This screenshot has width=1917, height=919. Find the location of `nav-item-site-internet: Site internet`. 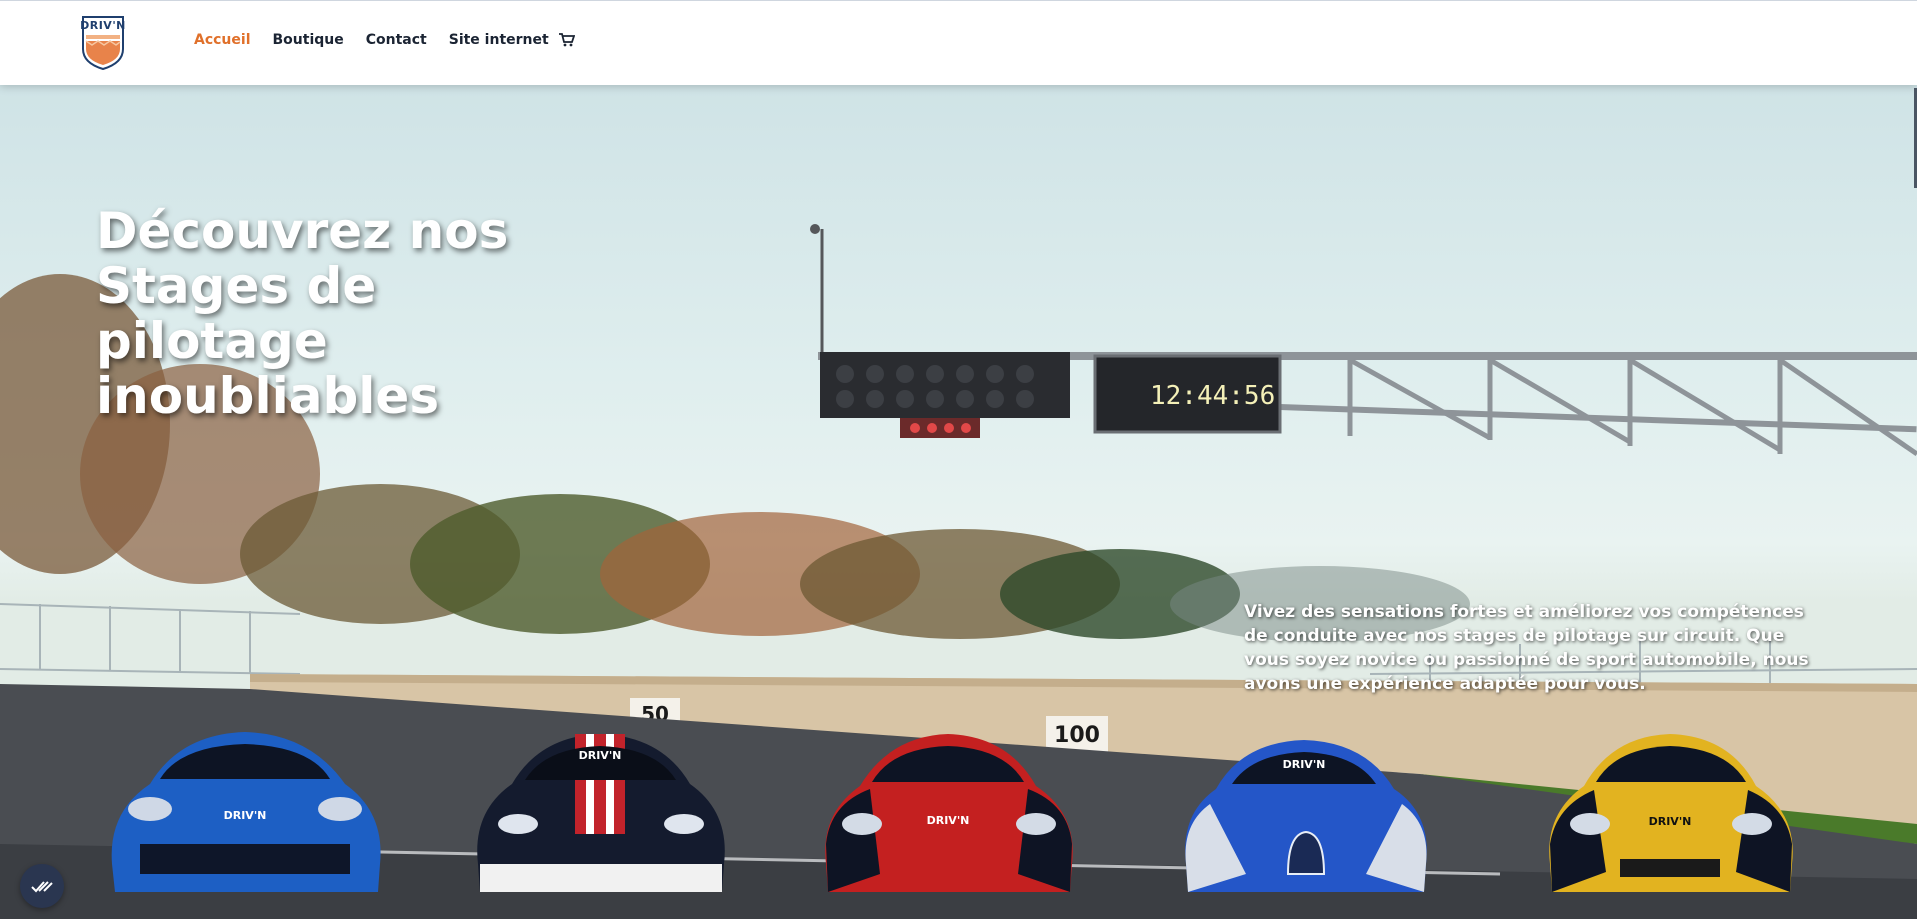

nav-item-site-internet: Site internet is located at coordinates (499, 40).